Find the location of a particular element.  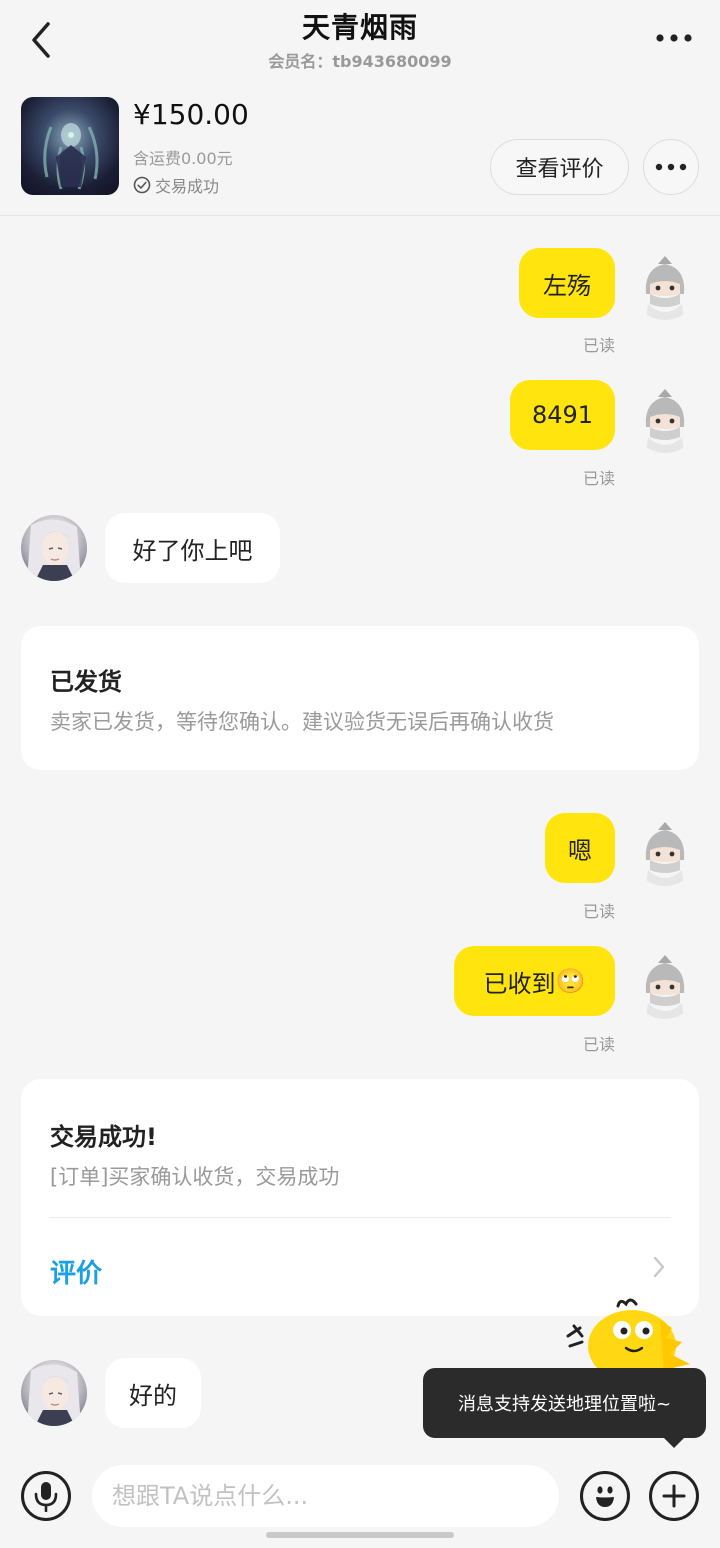

shipped-card-text: 卖家已发货，等待您确认。建议验货无误后再确认收货 is located at coordinates (302, 722).